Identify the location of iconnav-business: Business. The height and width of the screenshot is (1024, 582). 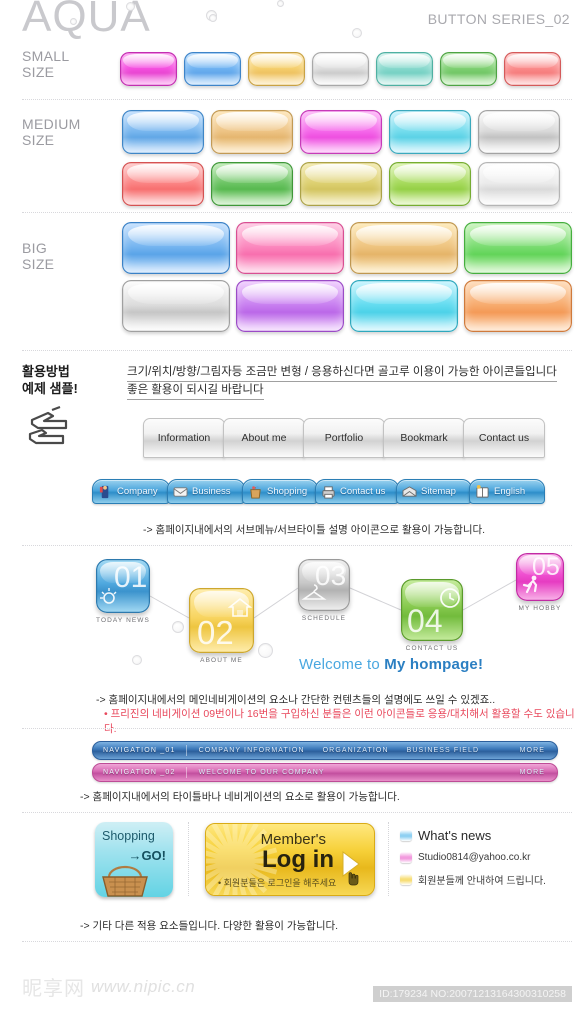
(206, 491).